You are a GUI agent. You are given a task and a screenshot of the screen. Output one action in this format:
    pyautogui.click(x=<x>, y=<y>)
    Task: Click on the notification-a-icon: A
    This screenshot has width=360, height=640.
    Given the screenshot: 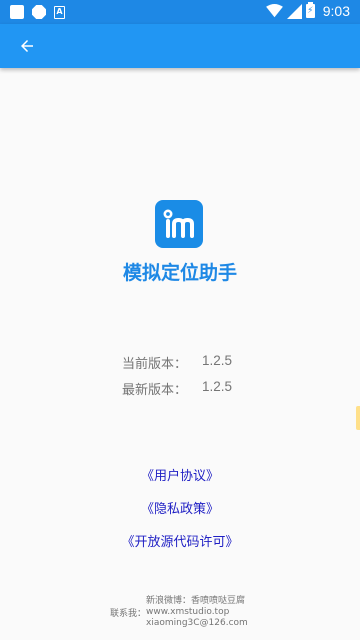 What is the action you would take?
    pyautogui.click(x=59, y=12)
    